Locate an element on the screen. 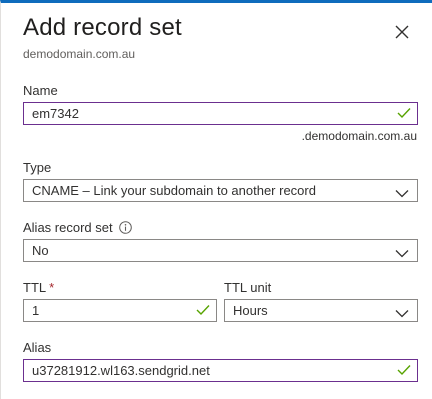 The image size is (432, 399). close-icon is located at coordinates (402, 32).